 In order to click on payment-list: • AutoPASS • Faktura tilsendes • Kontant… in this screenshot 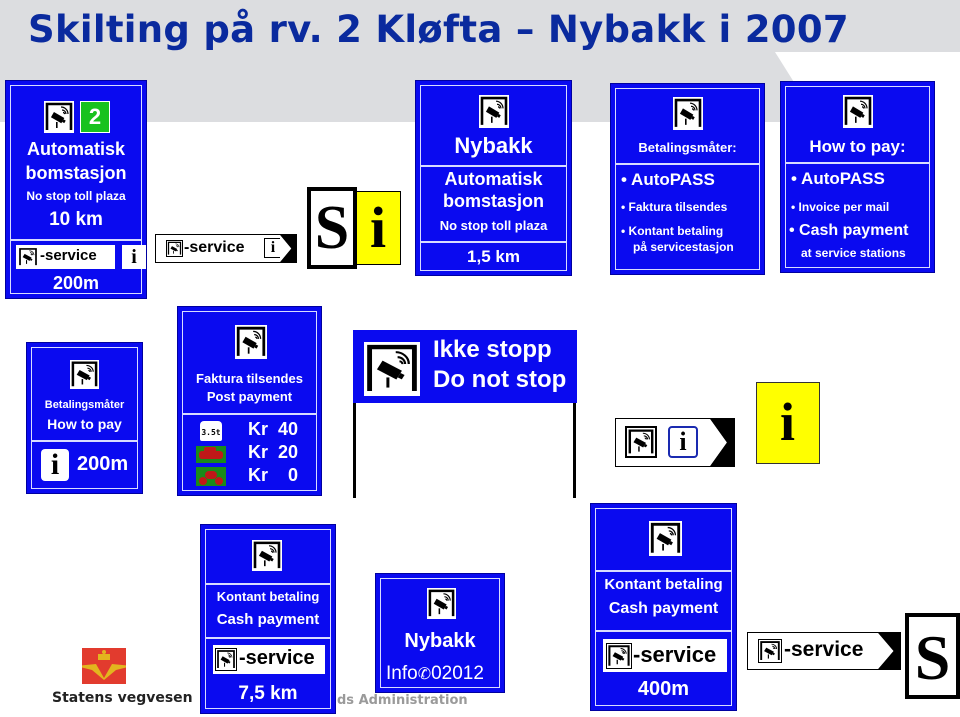, I will do `click(687, 179)`.